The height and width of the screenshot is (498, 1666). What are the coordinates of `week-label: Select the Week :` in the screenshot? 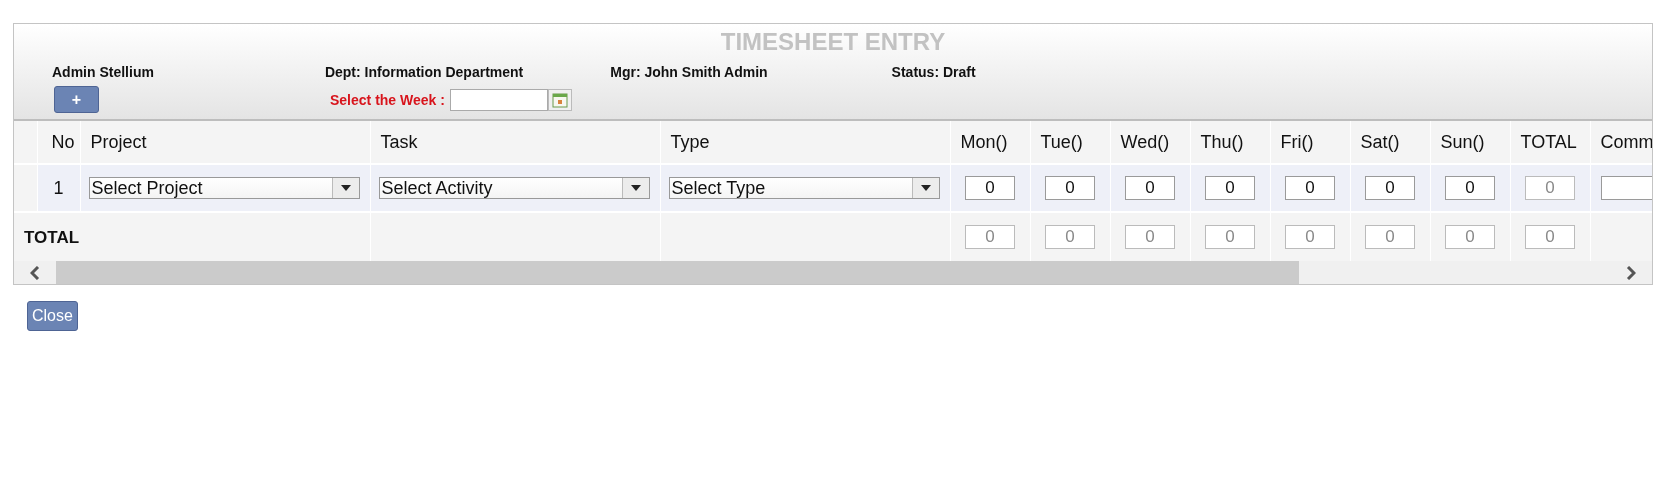 It's located at (387, 99).